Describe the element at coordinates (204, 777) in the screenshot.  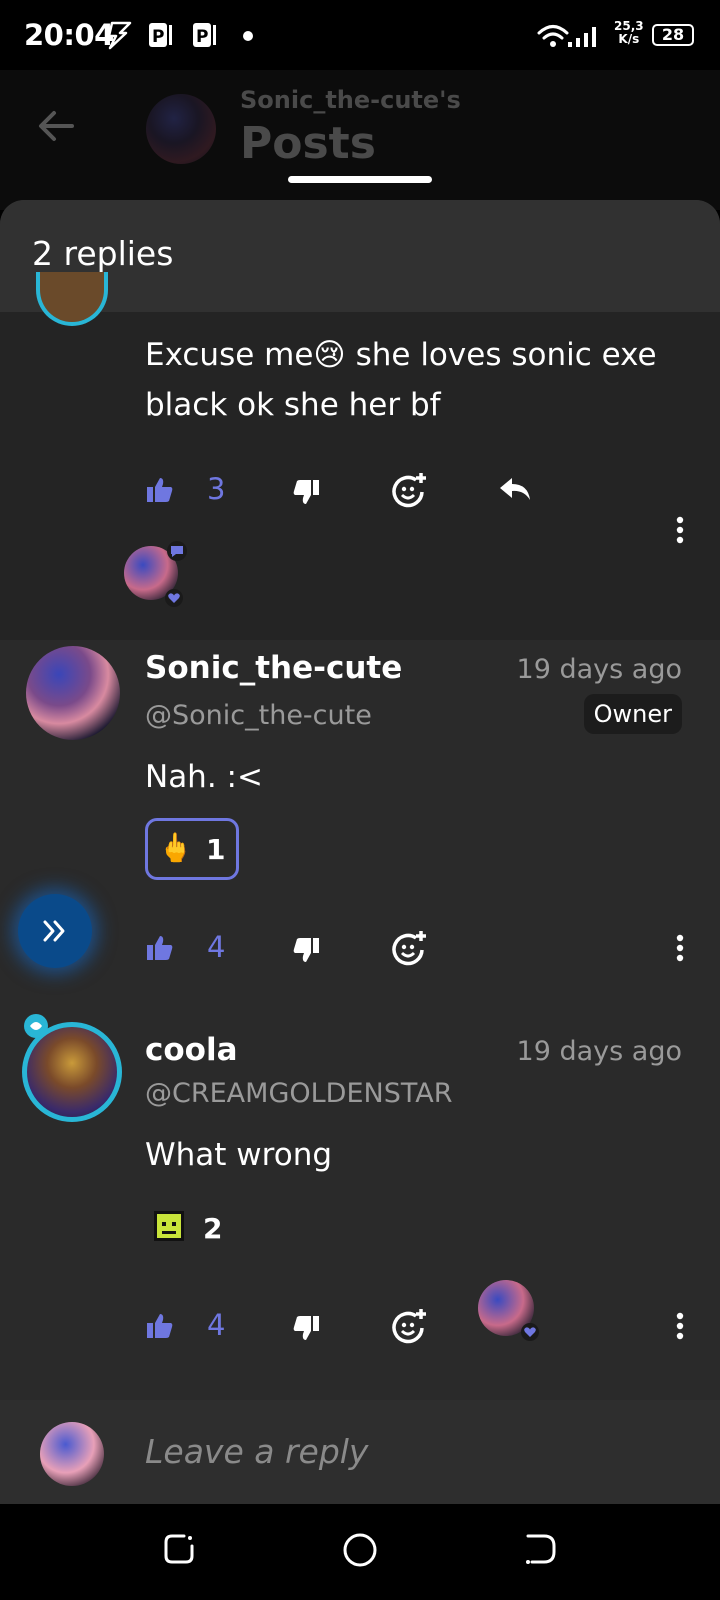
I see `reply-text: Nah. :<` at that location.